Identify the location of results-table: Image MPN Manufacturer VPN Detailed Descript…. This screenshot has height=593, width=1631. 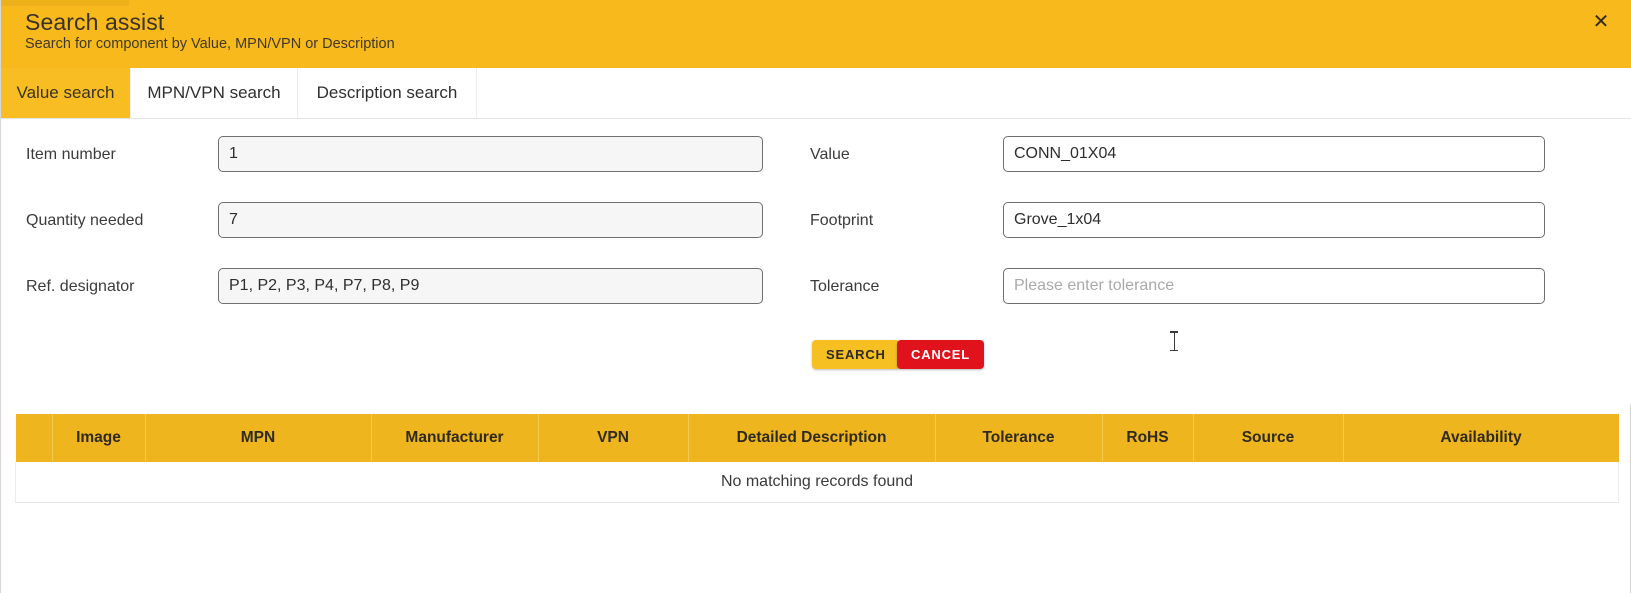
(817, 458).